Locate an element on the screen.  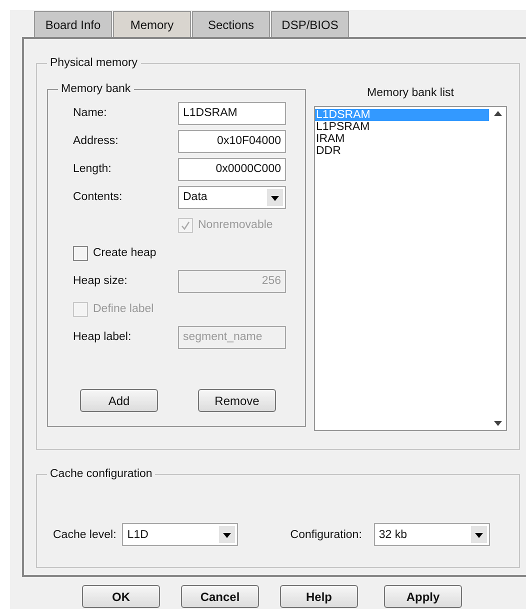
action-button: Add is located at coordinates (119, 400).